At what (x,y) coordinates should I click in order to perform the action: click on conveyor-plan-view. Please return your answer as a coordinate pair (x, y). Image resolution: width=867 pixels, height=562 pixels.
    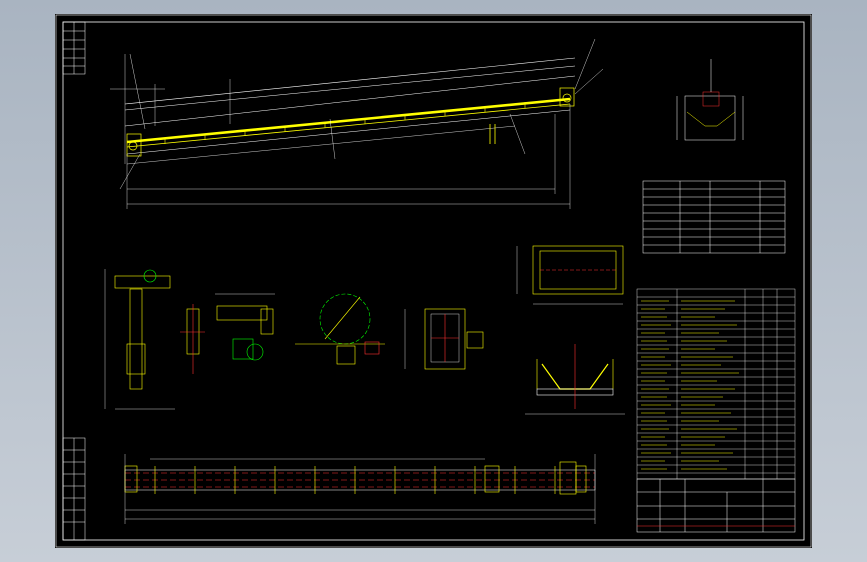
    Looking at the image, I should click on (360, 489).